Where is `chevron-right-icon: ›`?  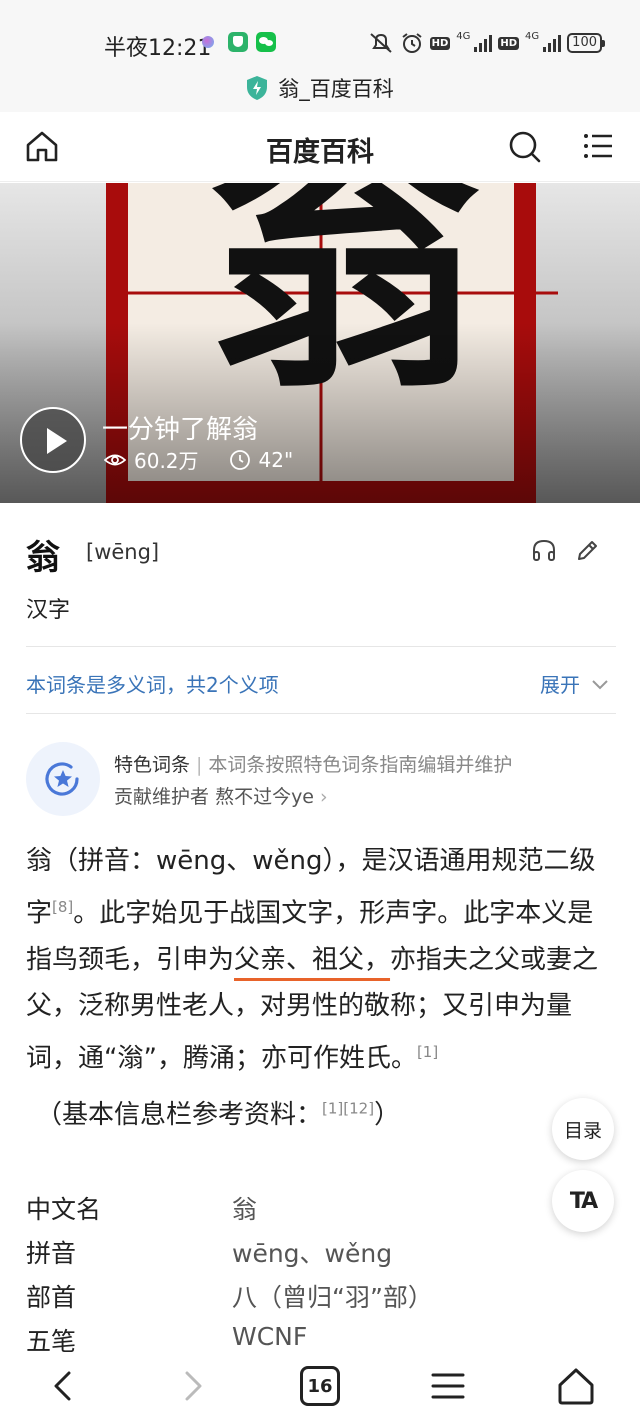
chevron-right-icon: › is located at coordinates (324, 797).